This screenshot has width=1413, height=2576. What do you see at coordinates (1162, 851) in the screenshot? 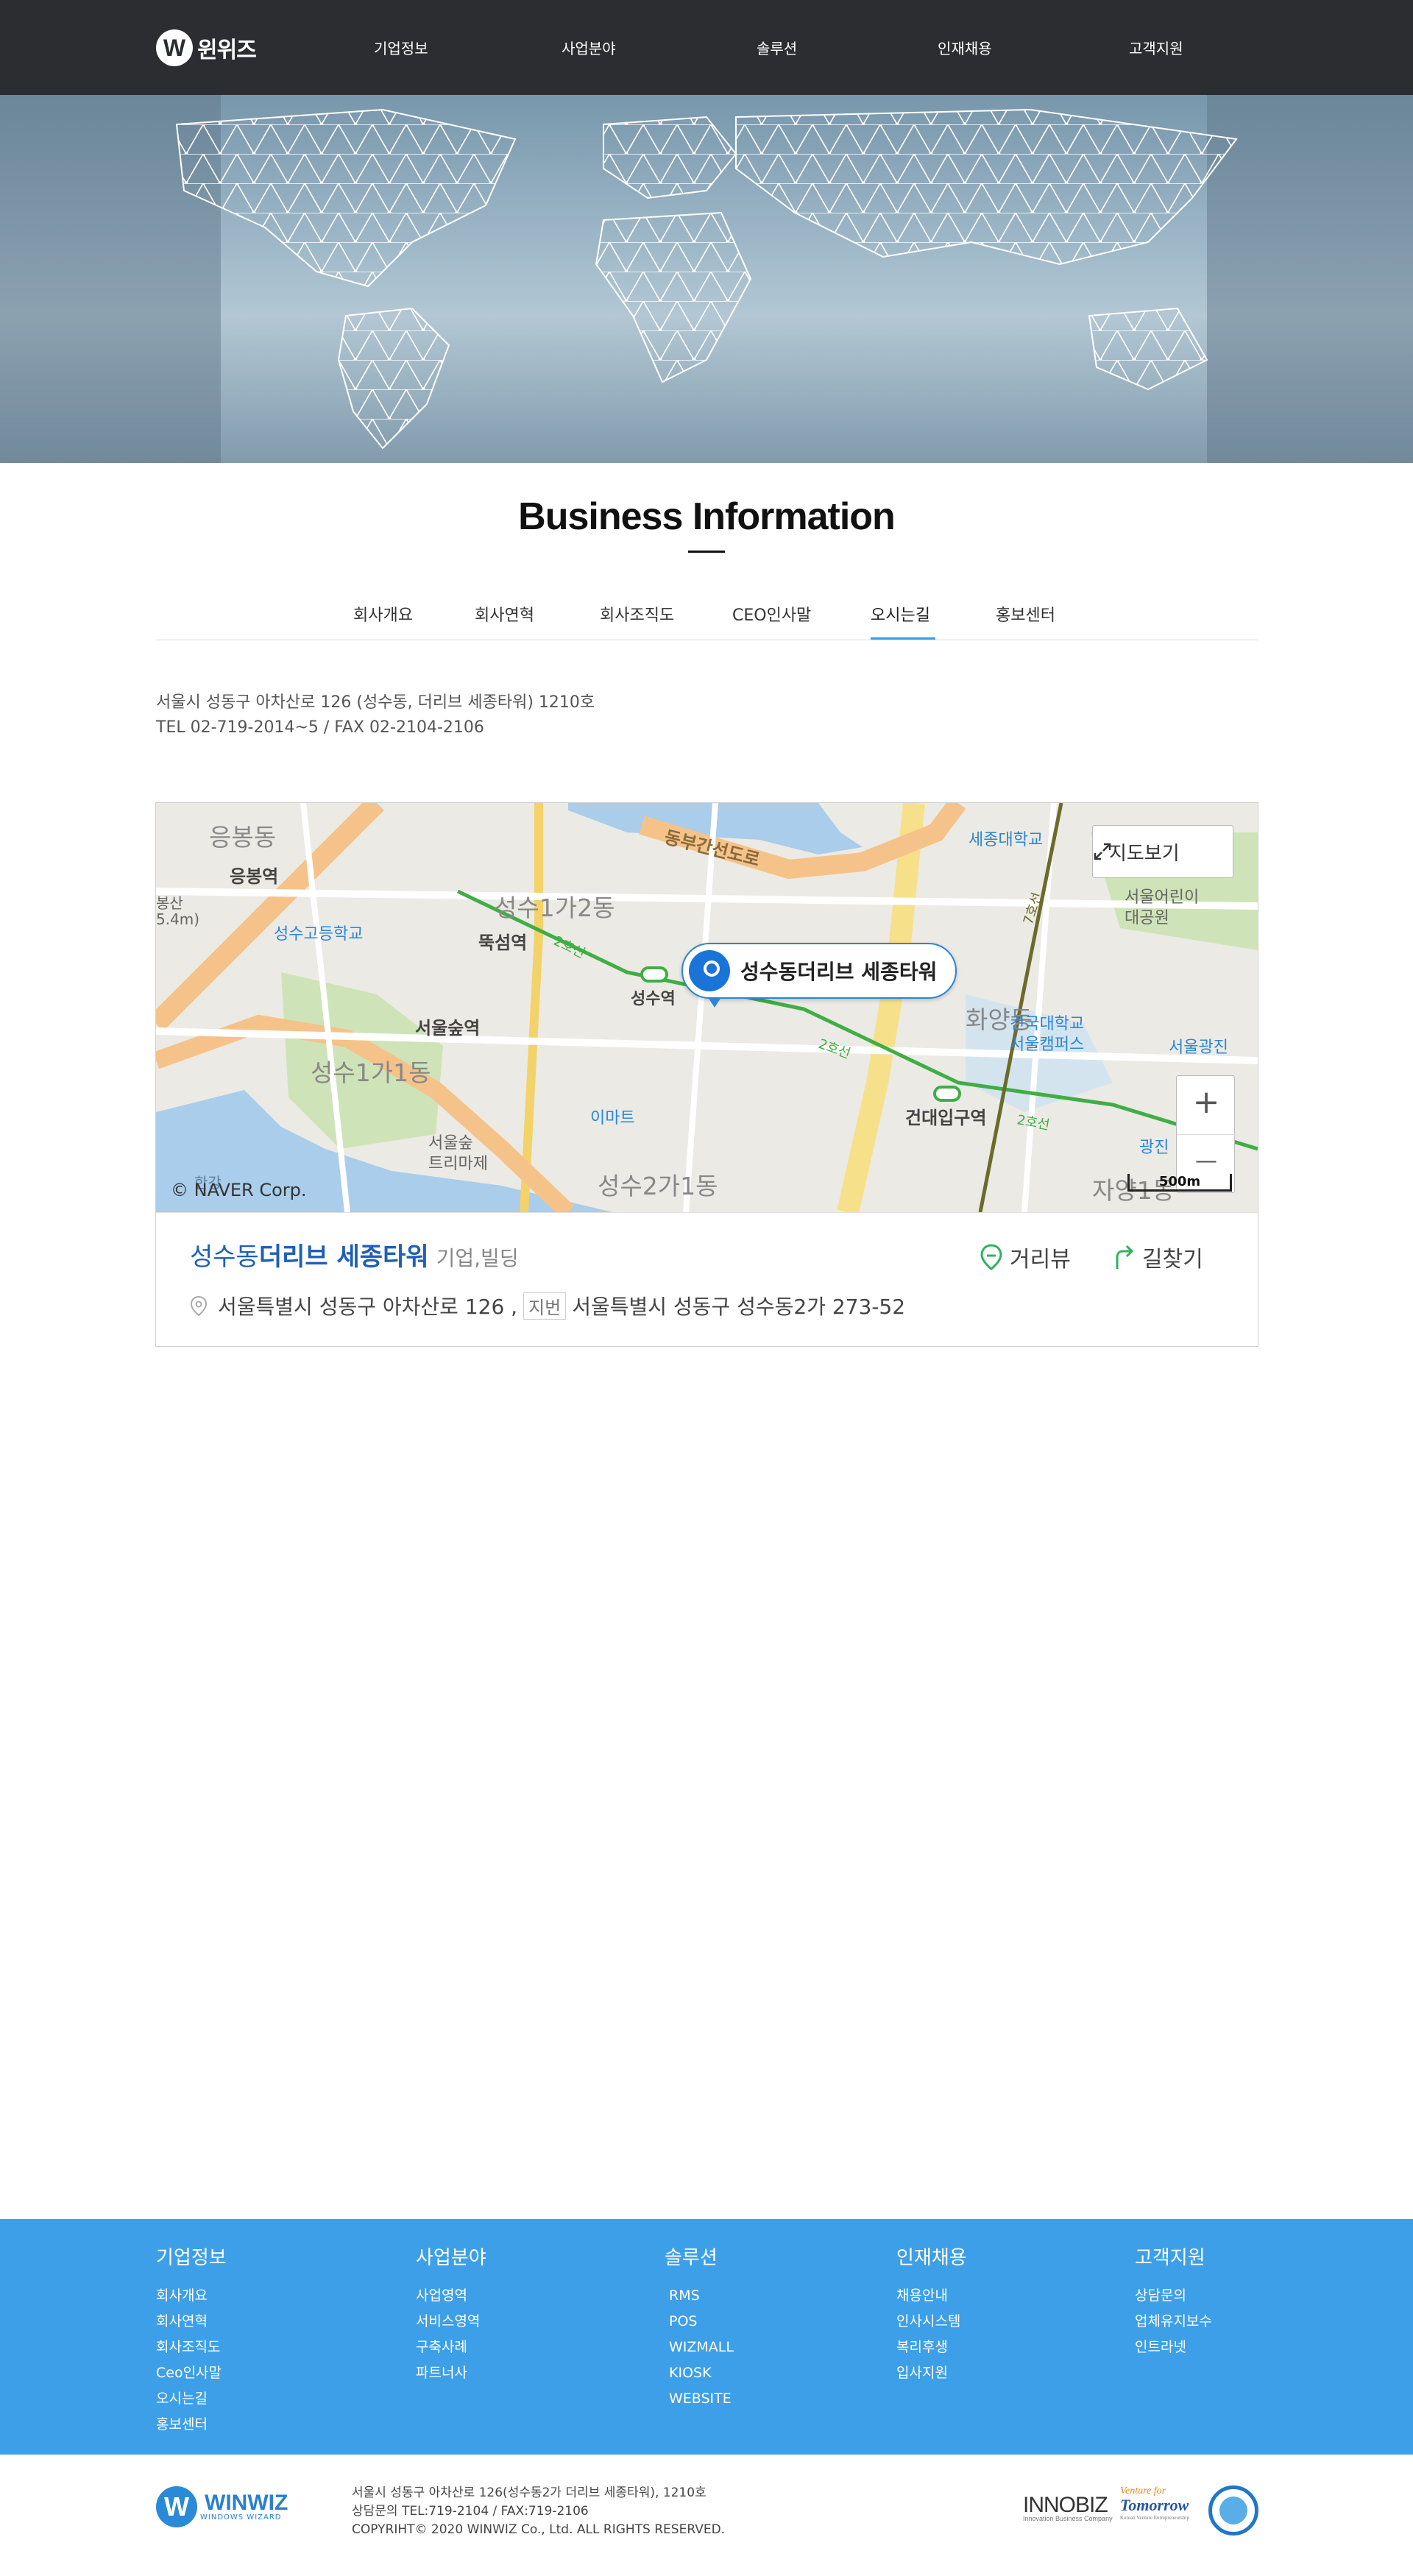
I see `view-map-button: 지도보기` at bounding box center [1162, 851].